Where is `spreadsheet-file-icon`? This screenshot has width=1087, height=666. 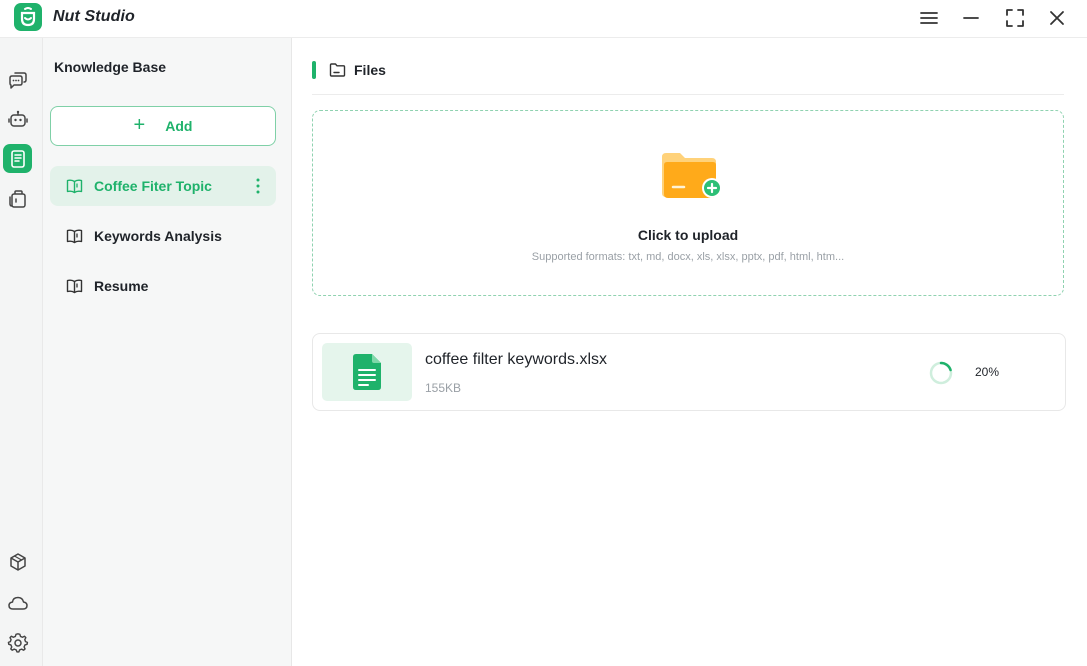
spreadsheet-file-icon is located at coordinates (367, 372).